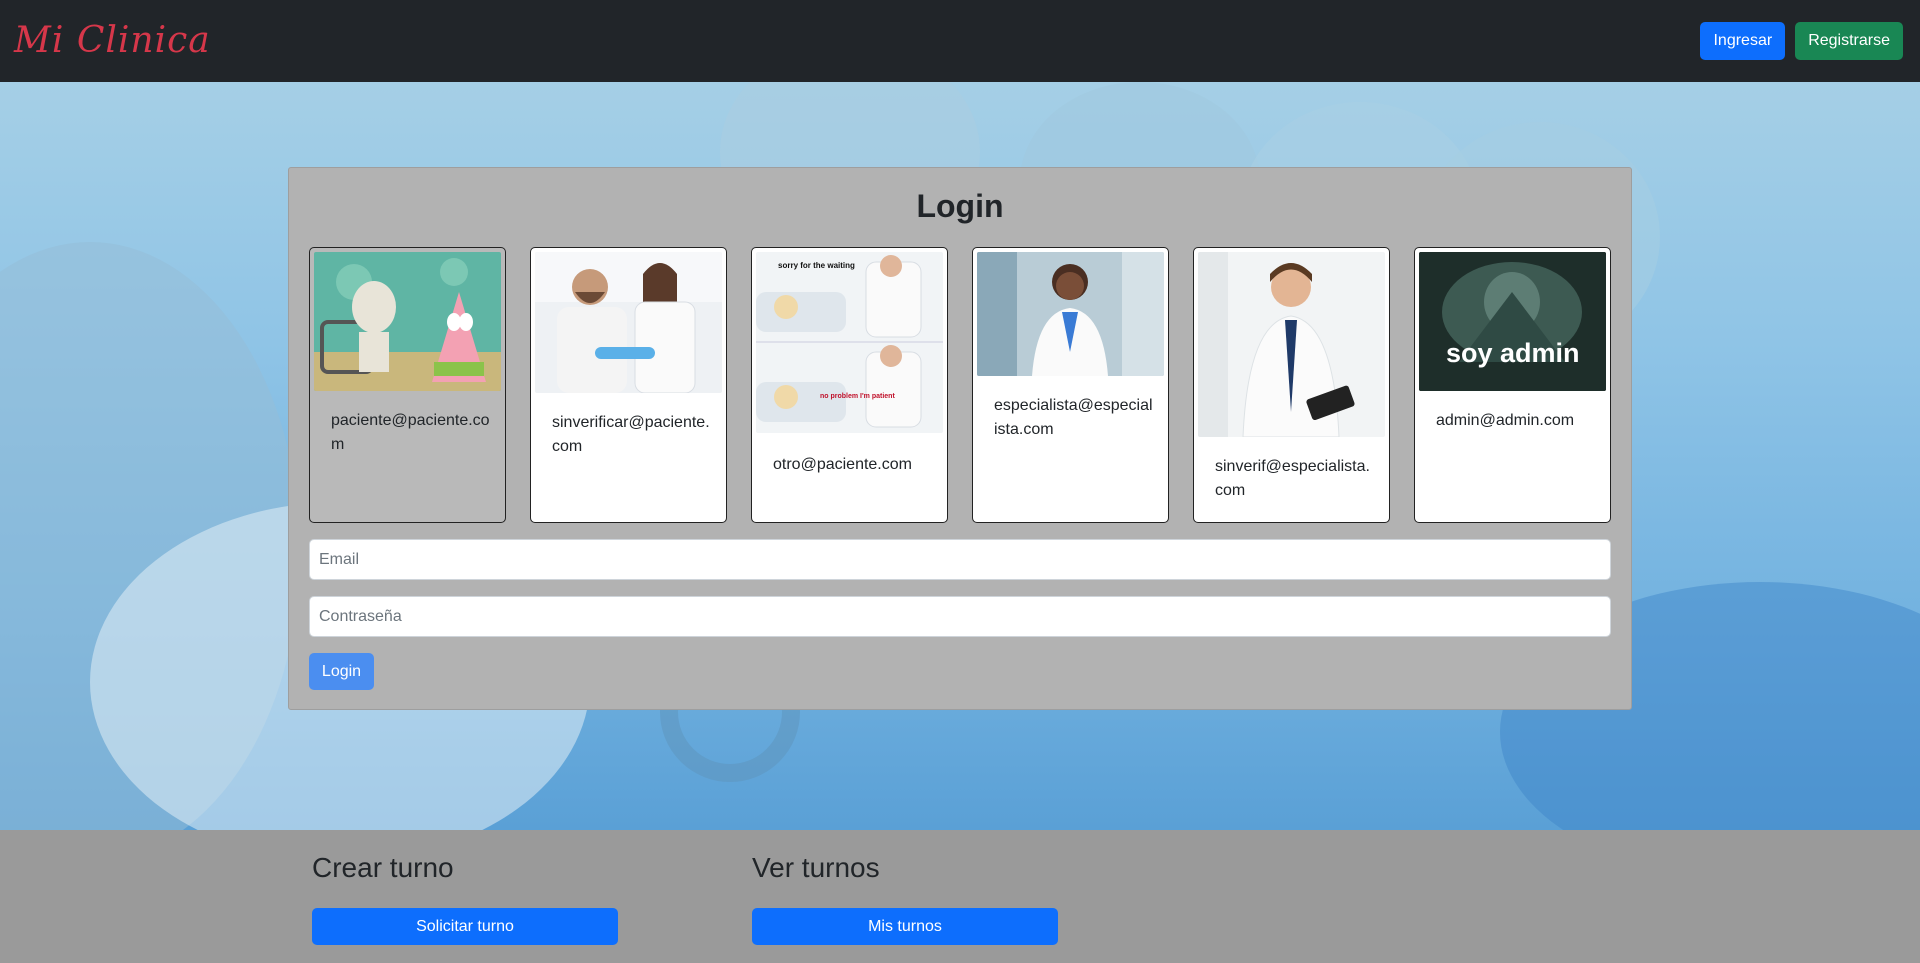 The image size is (1920, 963). I want to click on navbar: Mi Clinica Ingresar Registrarse, so click(960, 41).